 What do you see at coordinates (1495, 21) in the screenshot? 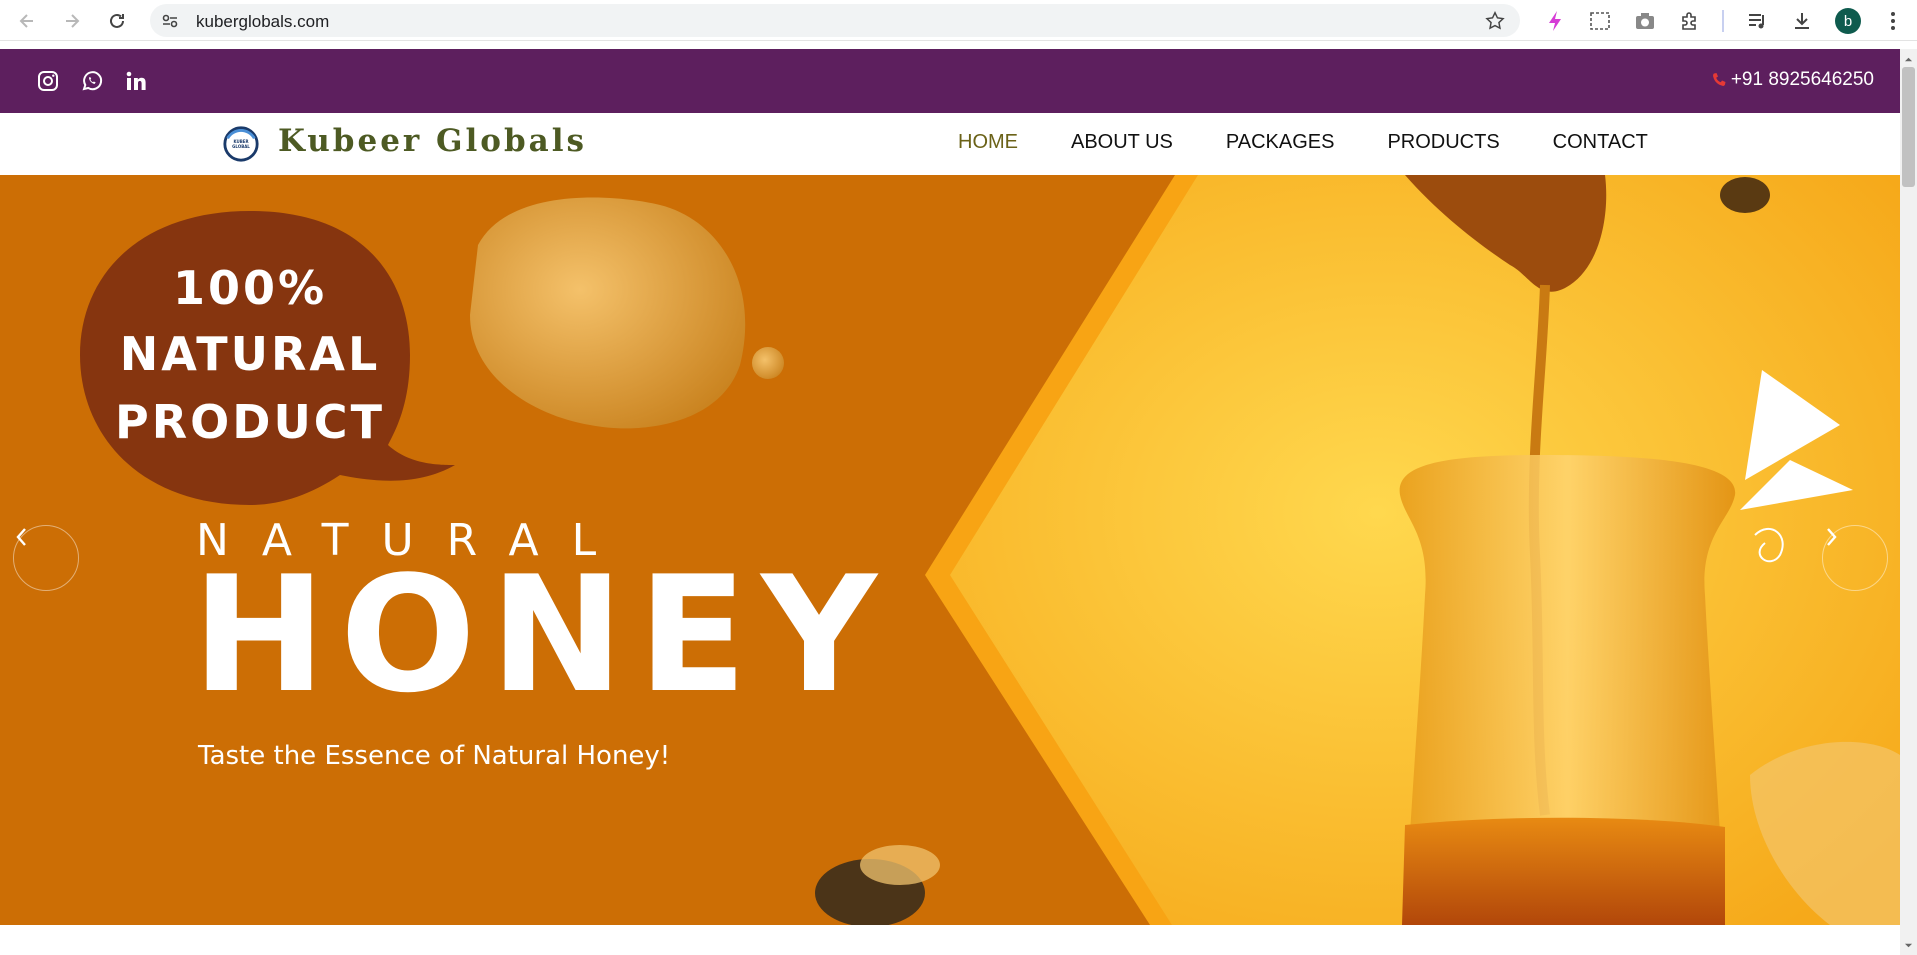
I see `bookmark-star-icon` at bounding box center [1495, 21].